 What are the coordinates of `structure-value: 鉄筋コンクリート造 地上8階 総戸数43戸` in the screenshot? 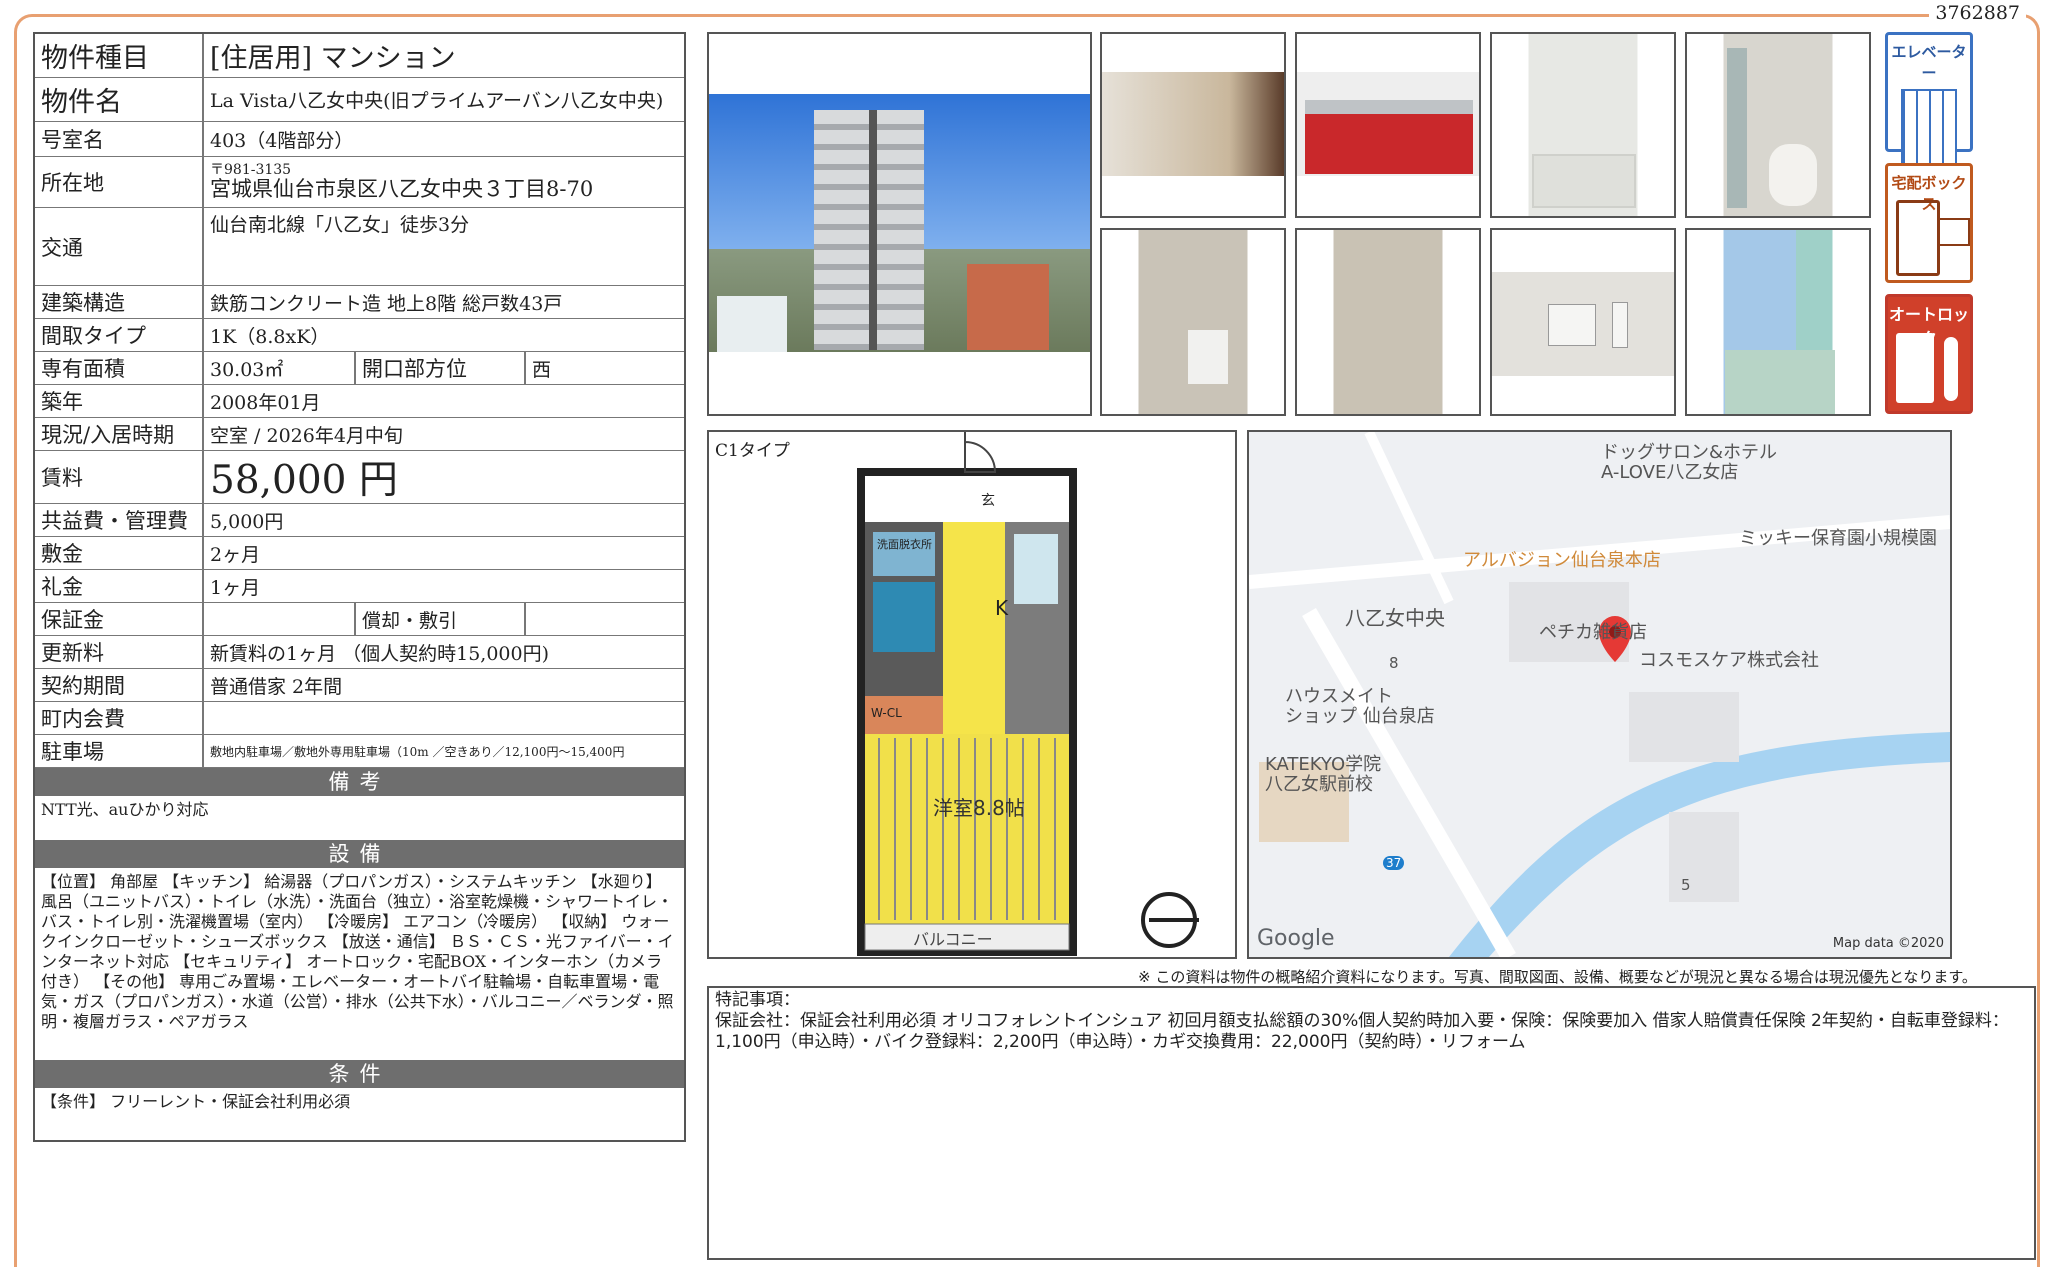 It's located at (386, 303).